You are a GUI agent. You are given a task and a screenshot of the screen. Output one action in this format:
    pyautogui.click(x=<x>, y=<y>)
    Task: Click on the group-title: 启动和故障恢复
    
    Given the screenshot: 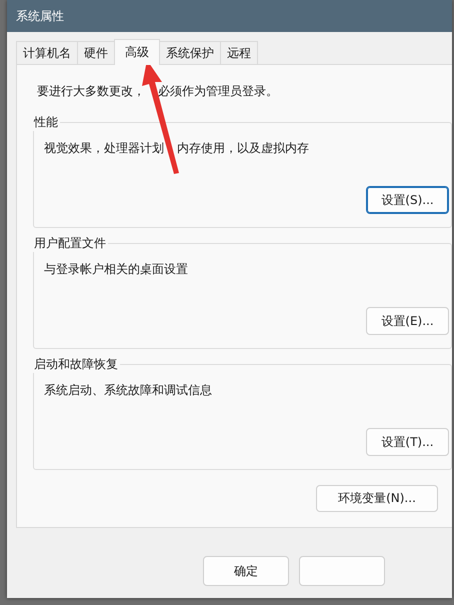 What is the action you would take?
    pyautogui.click(x=76, y=364)
    